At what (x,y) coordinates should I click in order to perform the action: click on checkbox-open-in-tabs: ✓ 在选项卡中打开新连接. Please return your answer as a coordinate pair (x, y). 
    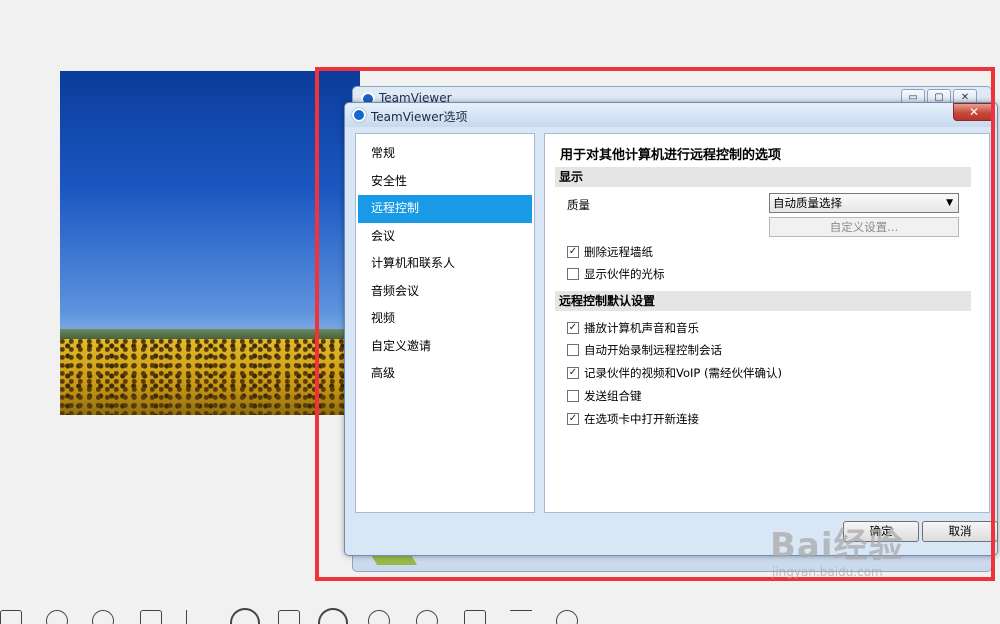
    Looking at the image, I should click on (633, 419).